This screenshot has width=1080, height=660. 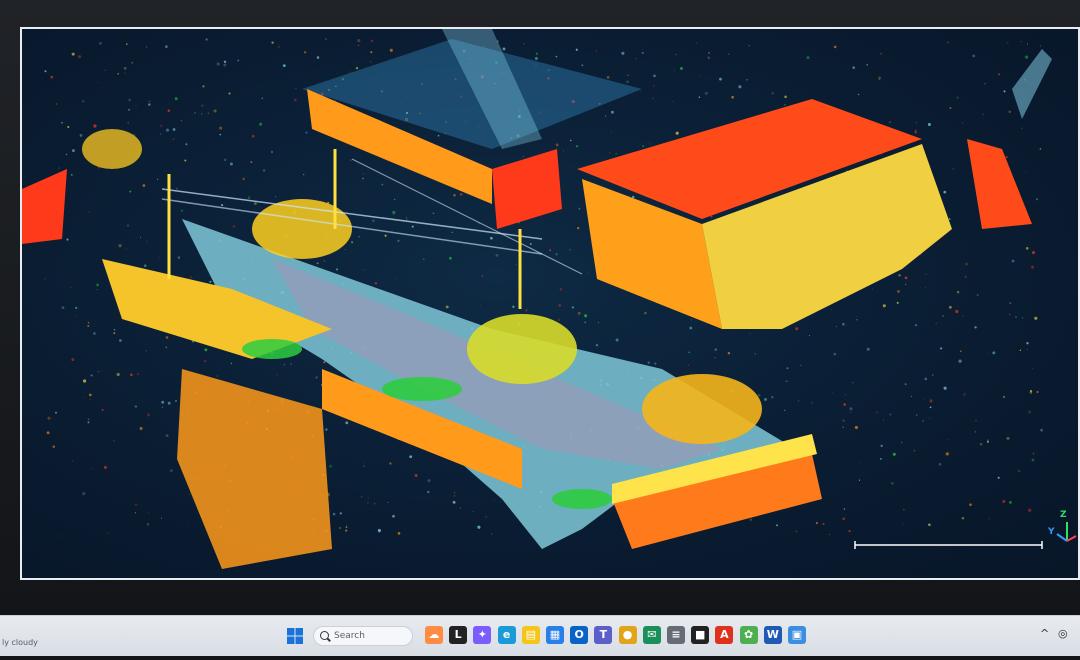 I want to click on acrobat-icon: A, so click(x=724, y=635).